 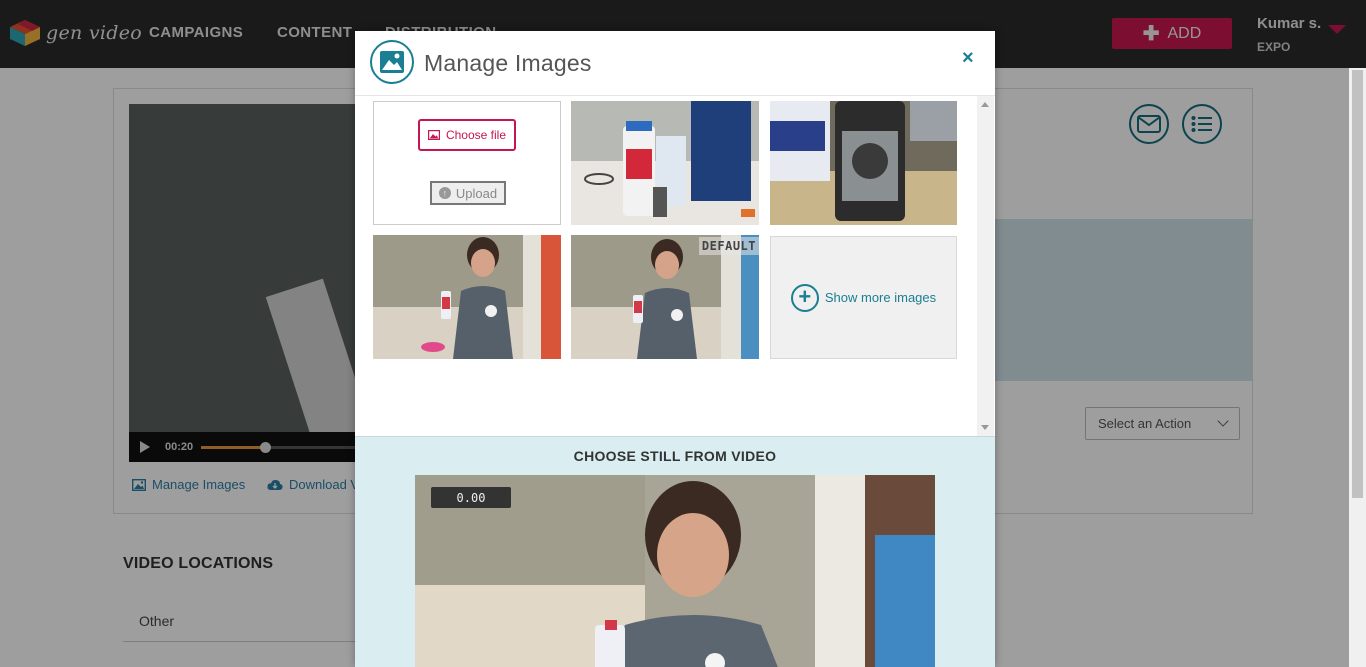 What do you see at coordinates (444, 193) in the screenshot?
I see `upload-arrow-icon: ↑` at bounding box center [444, 193].